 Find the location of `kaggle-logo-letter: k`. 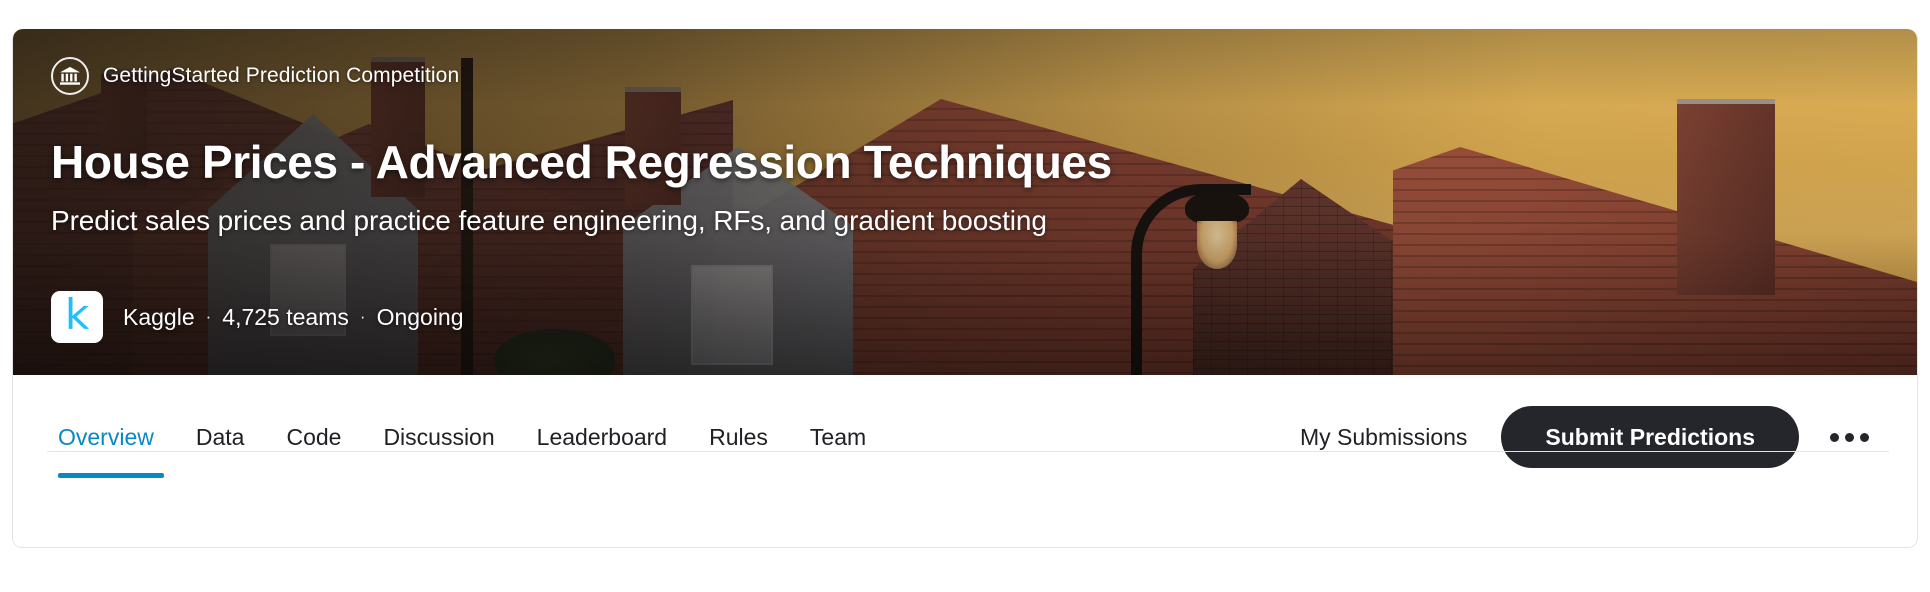

kaggle-logo-letter: k is located at coordinates (77, 314).